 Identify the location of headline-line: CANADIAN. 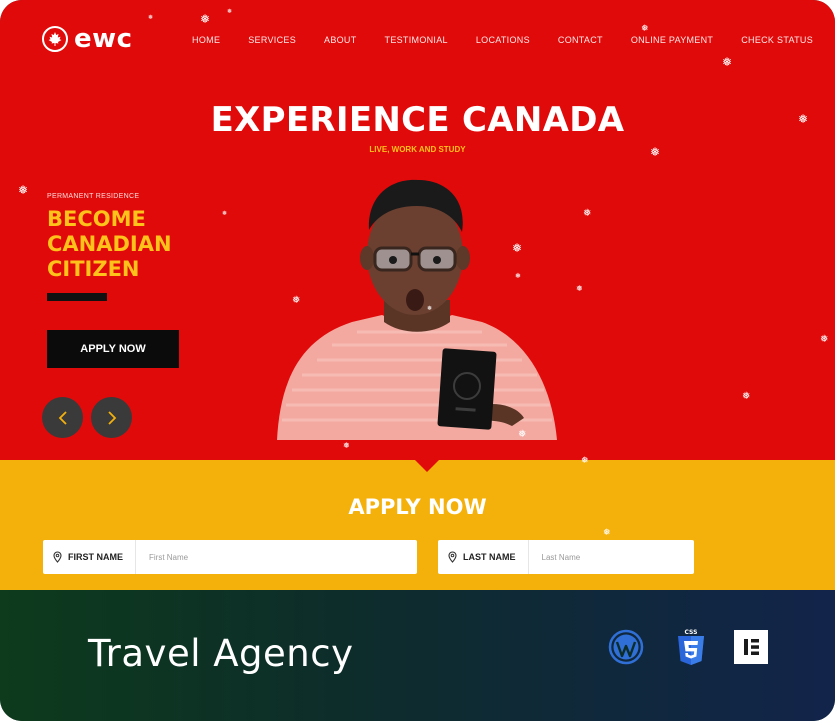
(109, 244).